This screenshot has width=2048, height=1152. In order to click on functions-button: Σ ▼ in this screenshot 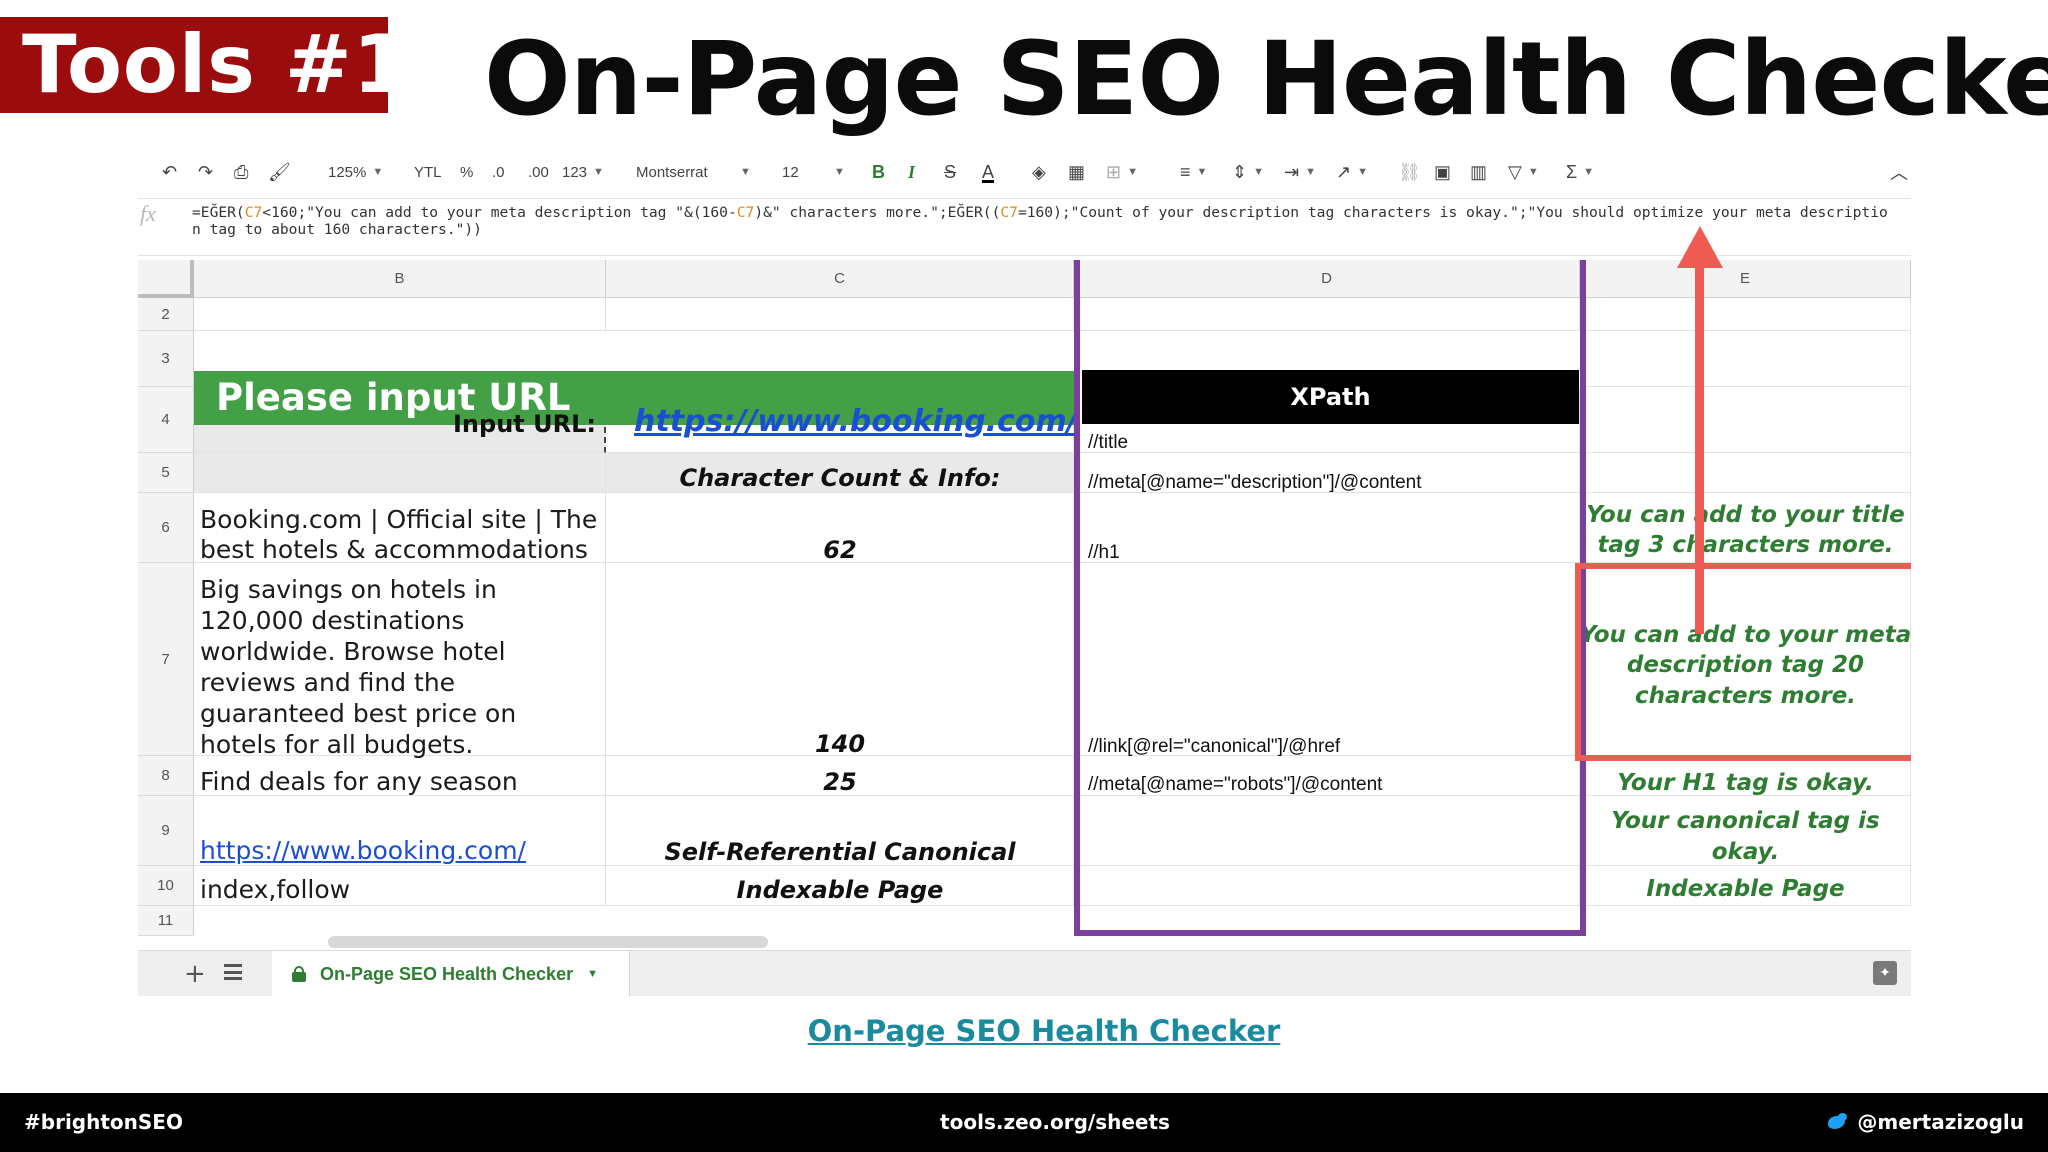, I will do `click(1580, 172)`.